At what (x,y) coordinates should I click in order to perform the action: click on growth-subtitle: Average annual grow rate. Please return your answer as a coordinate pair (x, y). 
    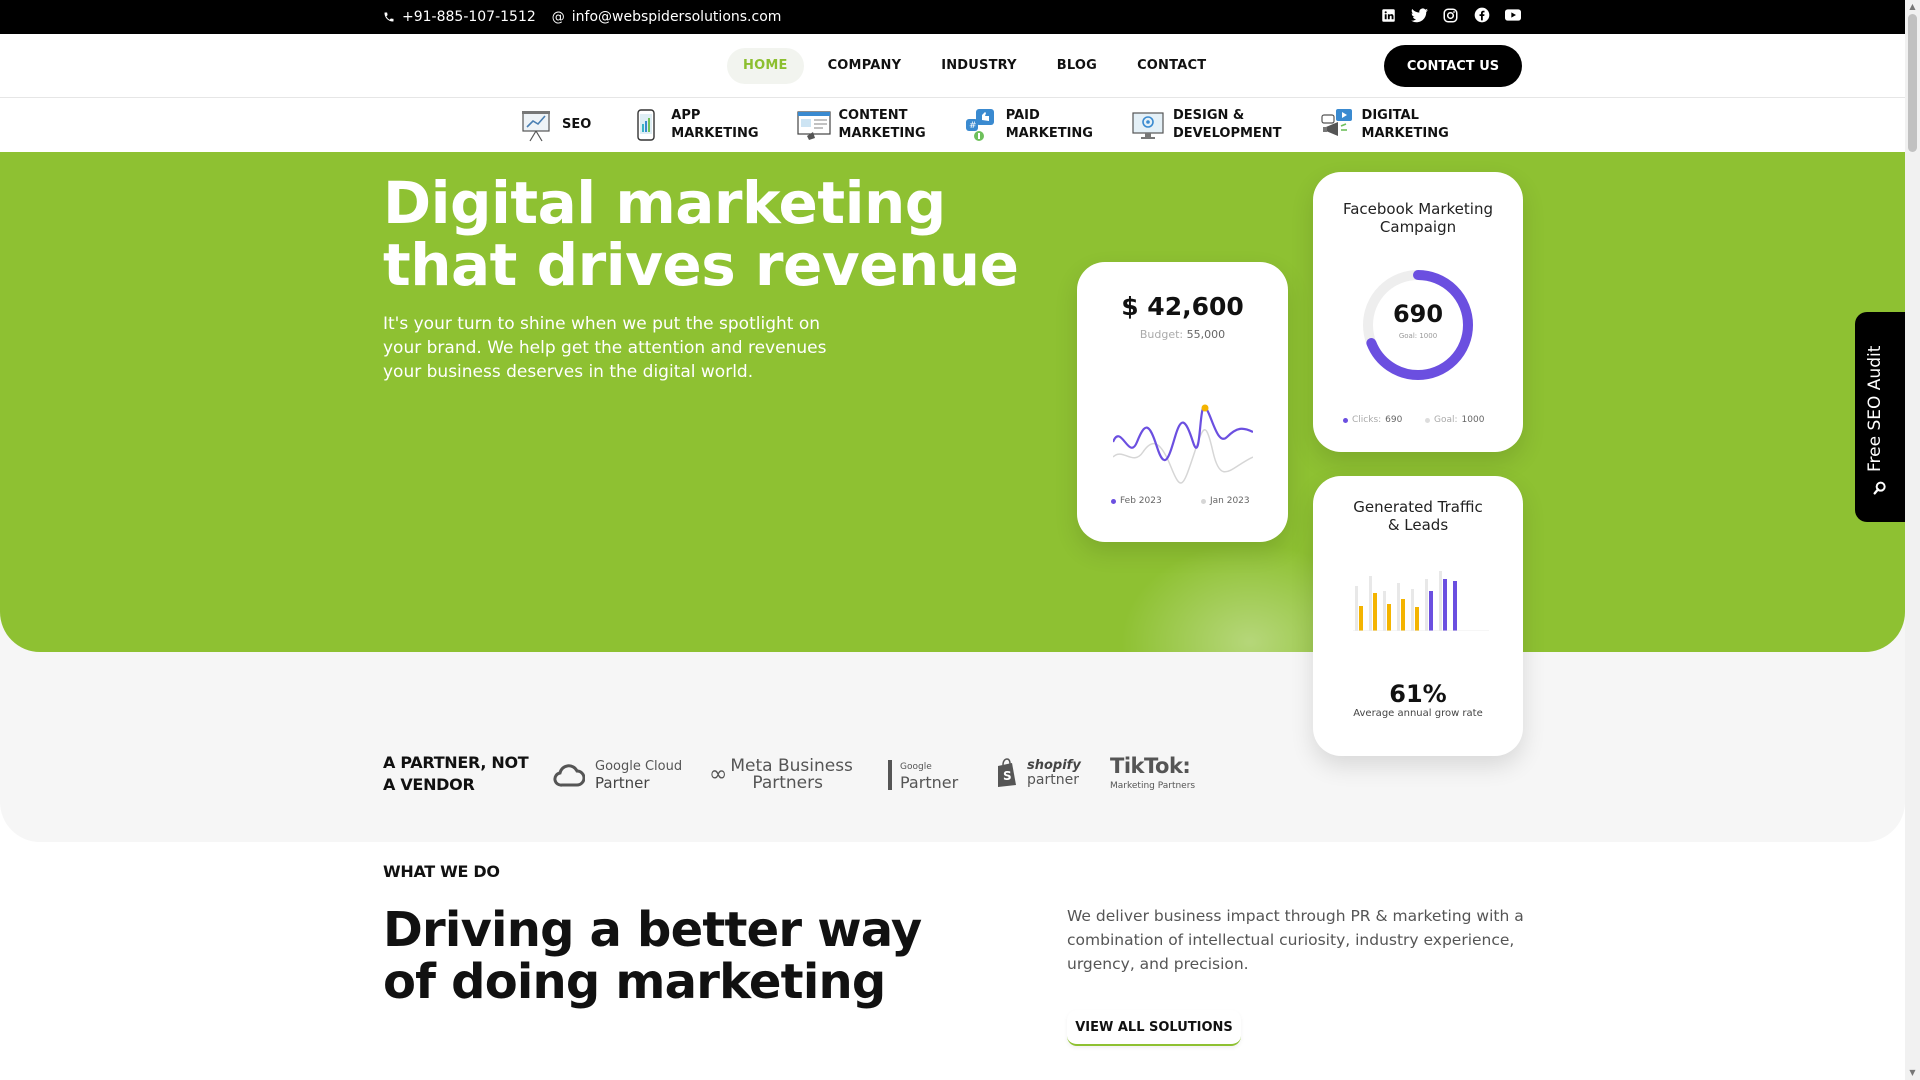
    Looking at the image, I should click on (1418, 713).